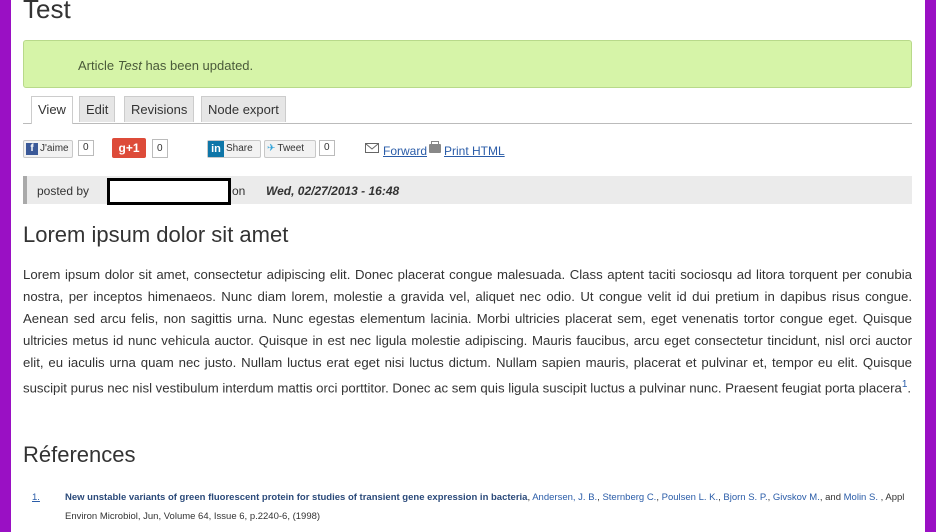 The width and height of the screenshot is (936, 532). What do you see at coordinates (63, 191) in the screenshot?
I see `posted-by-label: posted by` at bounding box center [63, 191].